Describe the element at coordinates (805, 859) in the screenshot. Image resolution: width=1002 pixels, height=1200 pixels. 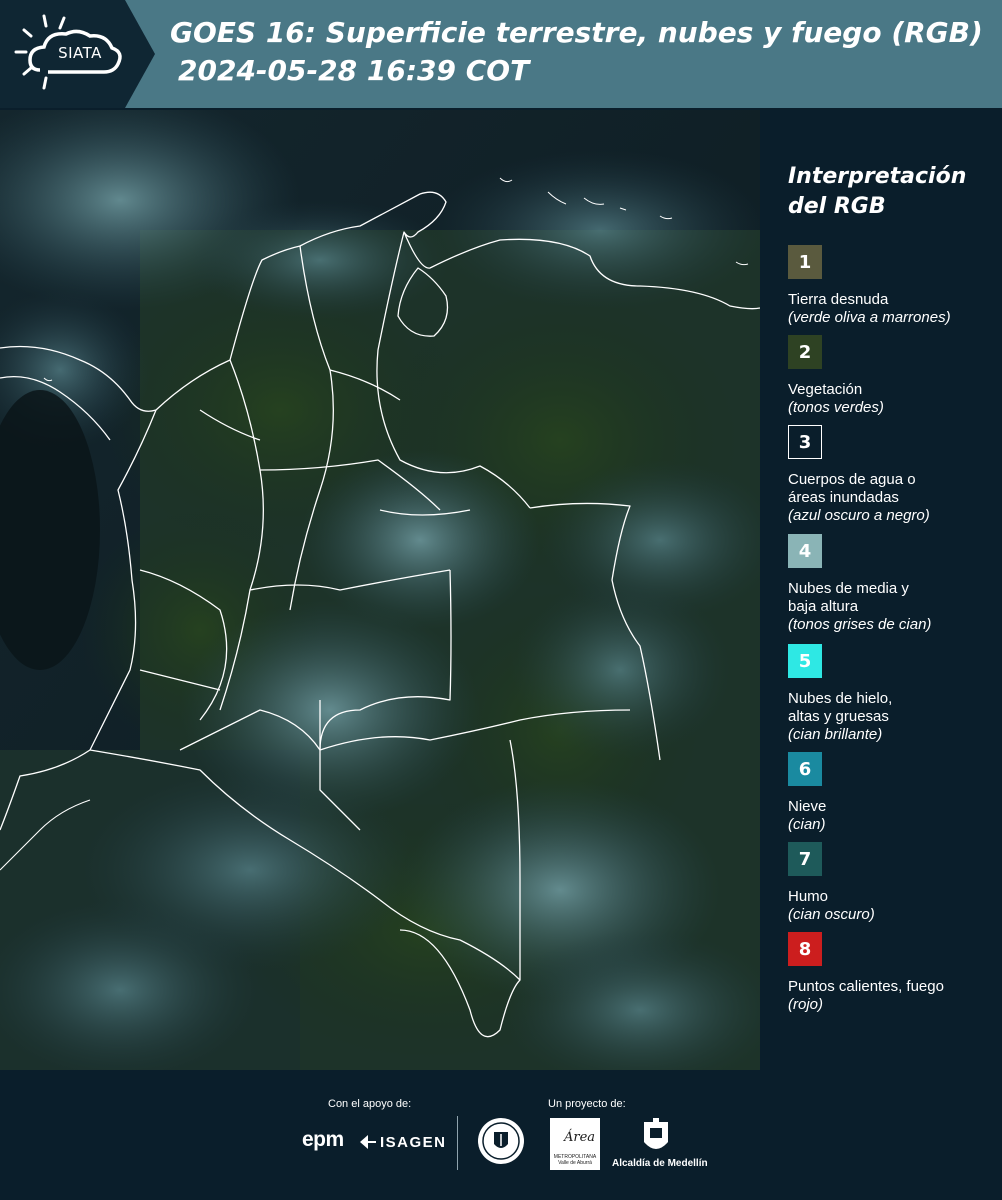
I see `legend-swatch: 7` at that location.